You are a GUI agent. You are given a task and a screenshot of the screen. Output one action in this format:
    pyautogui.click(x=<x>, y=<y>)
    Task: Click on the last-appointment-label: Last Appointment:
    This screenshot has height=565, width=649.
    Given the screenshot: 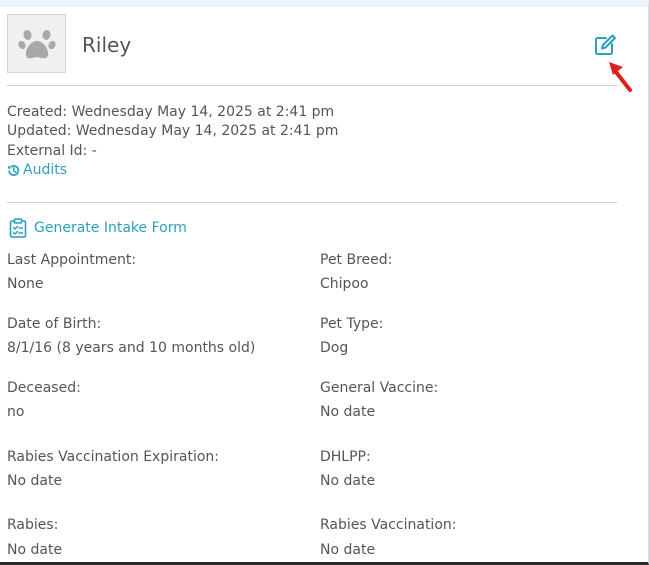 What is the action you would take?
    pyautogui.click(x=72, y=260)
    